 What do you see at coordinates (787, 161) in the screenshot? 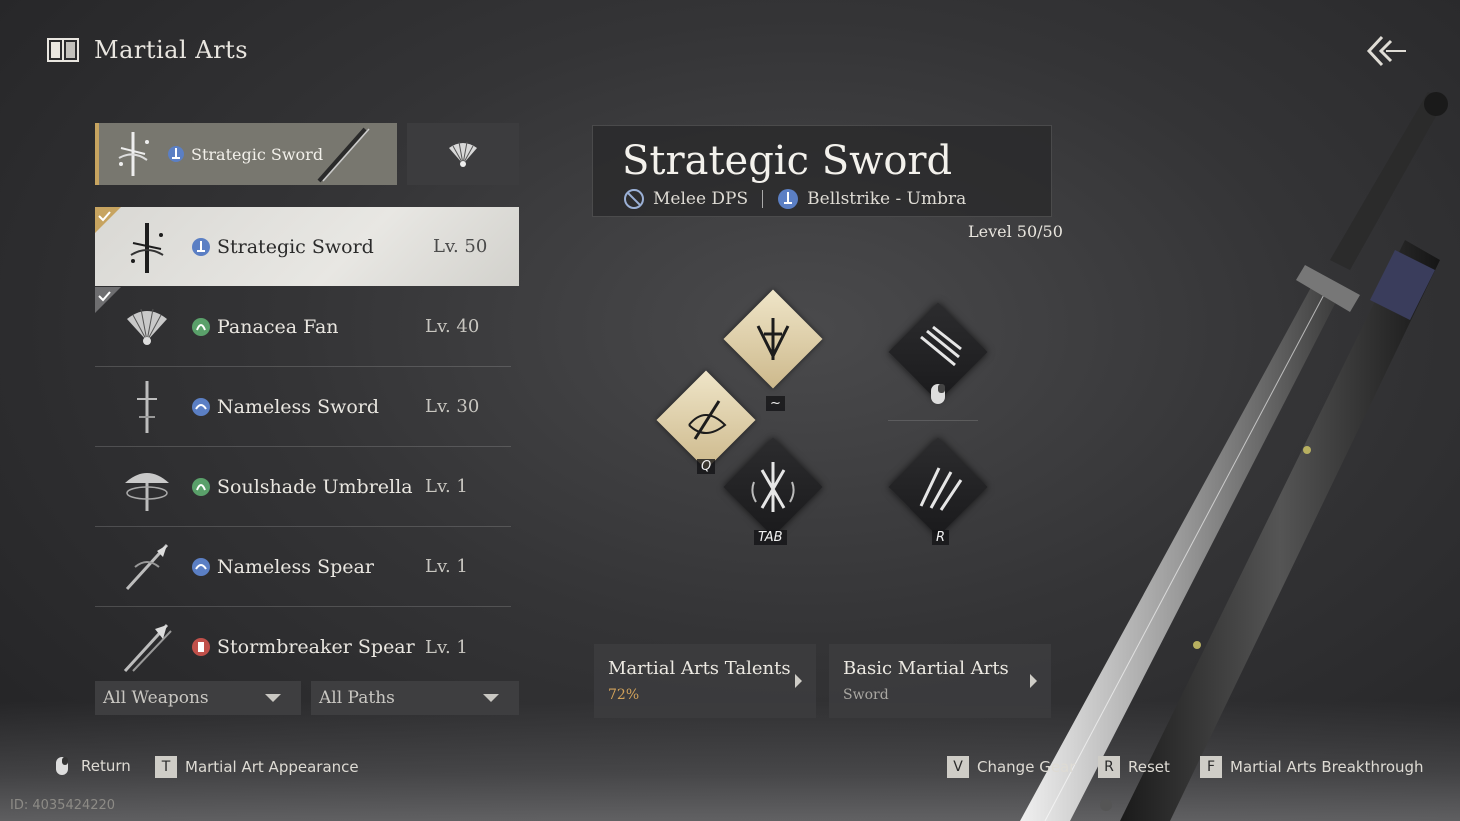
I see `weapon-detail-title: Strategic Sword` at bounding box center [787, 161].